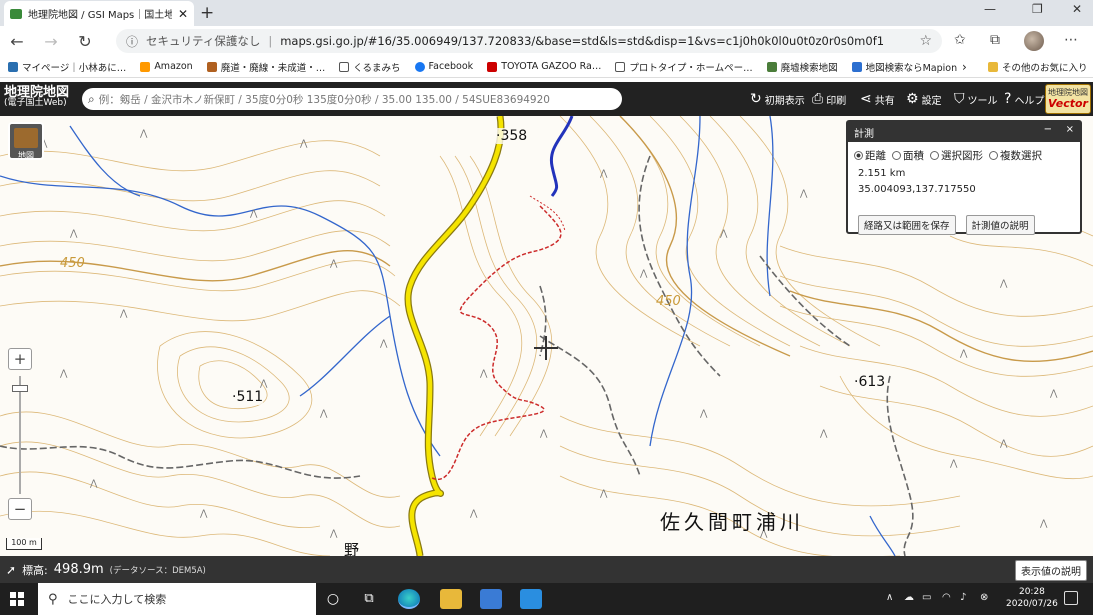 The height and width of the screenshot is (615, 1093). What do you see at coordinates (963, 597) in the screenshot?
I see `volume-icon: ♪` at bounding box center [963, 597].